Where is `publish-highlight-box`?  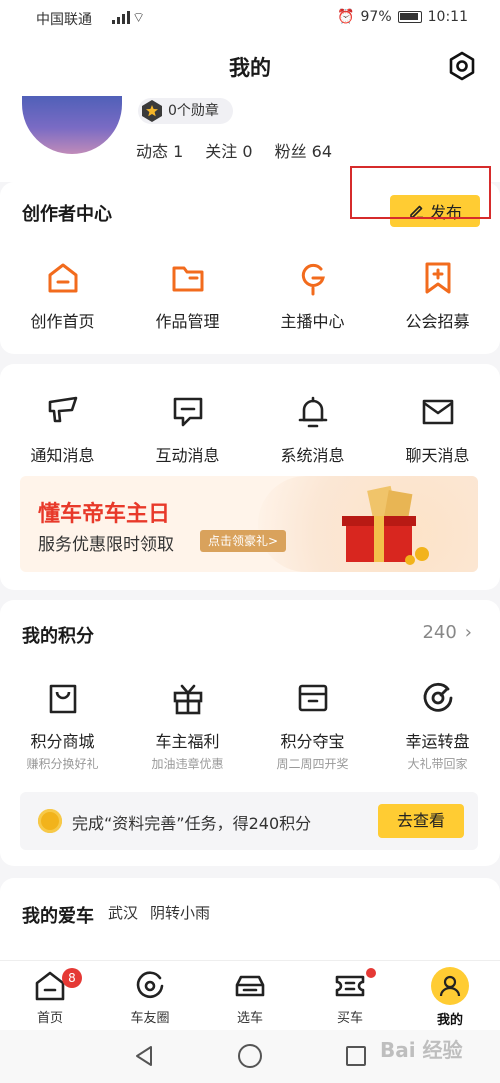
publish-highlight-box is located at coordinates (420, 192).